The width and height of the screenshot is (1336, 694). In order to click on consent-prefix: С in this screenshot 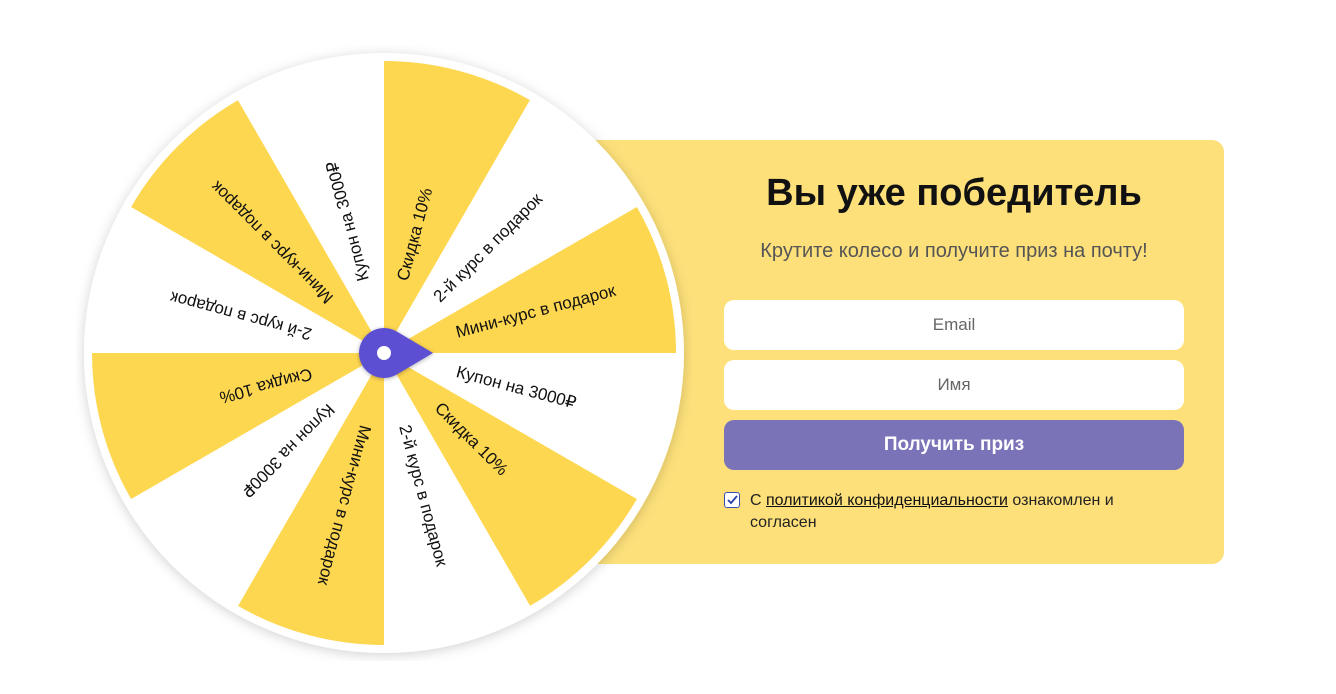, I will do `click(758, 500)`.